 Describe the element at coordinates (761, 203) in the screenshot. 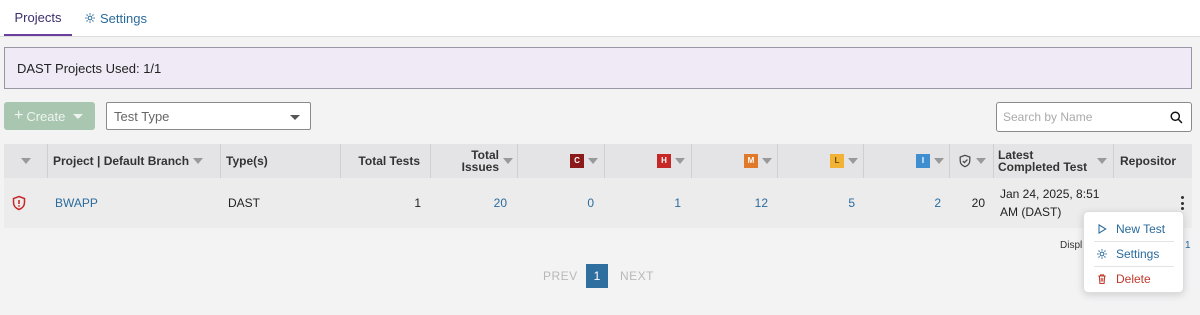

I see `medium-count: 12` at that location.